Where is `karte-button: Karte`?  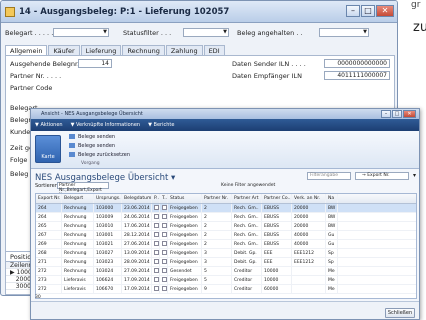 karte-button: Karte is located at coordinates (48, 149).